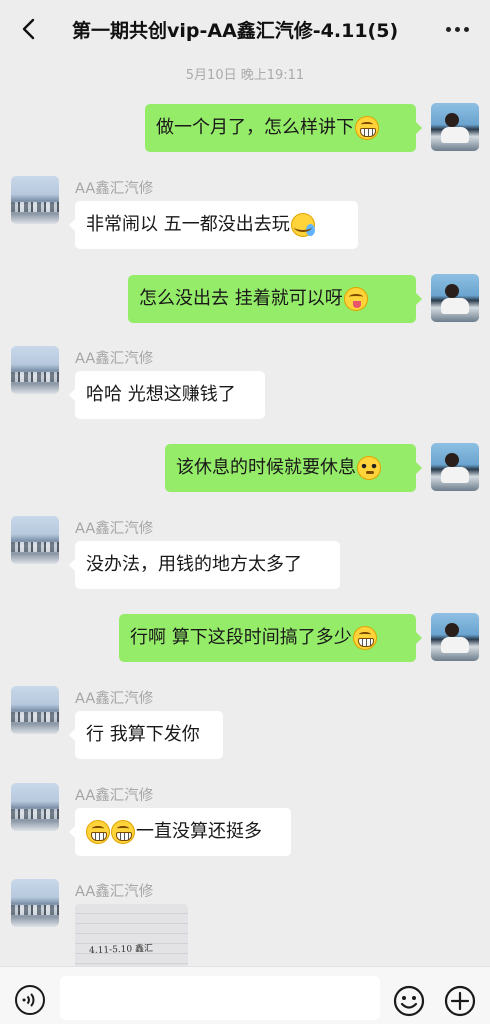 This screenshot has height=1024, width=490. I want to click on message-text: 哈哈 光想这赚钱了, so click(161, 394).